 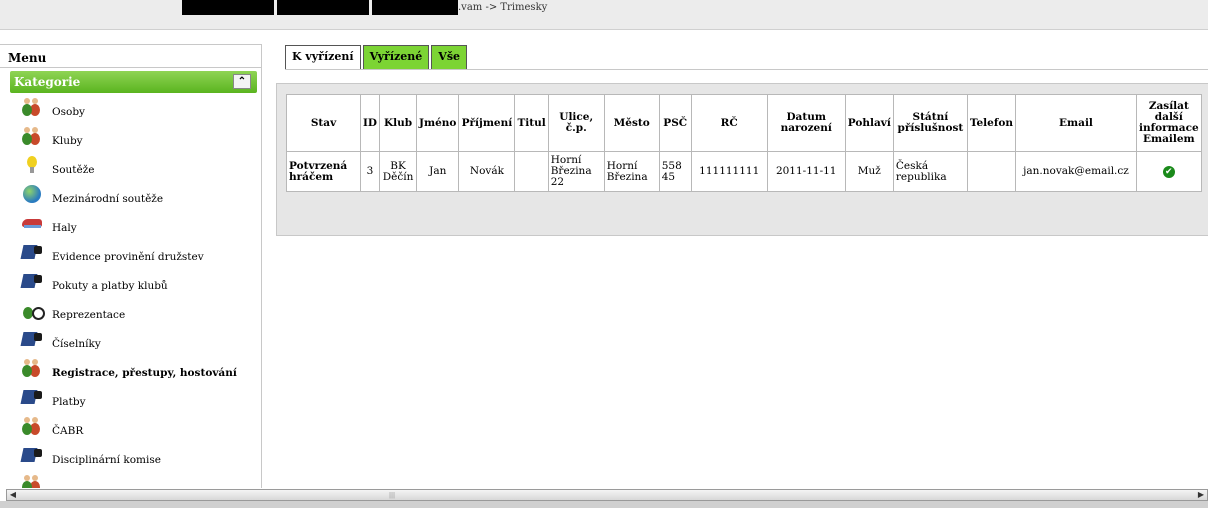 I want to click on column-header: Zasílat další informace Emailem, so click(x=1168, y=123).